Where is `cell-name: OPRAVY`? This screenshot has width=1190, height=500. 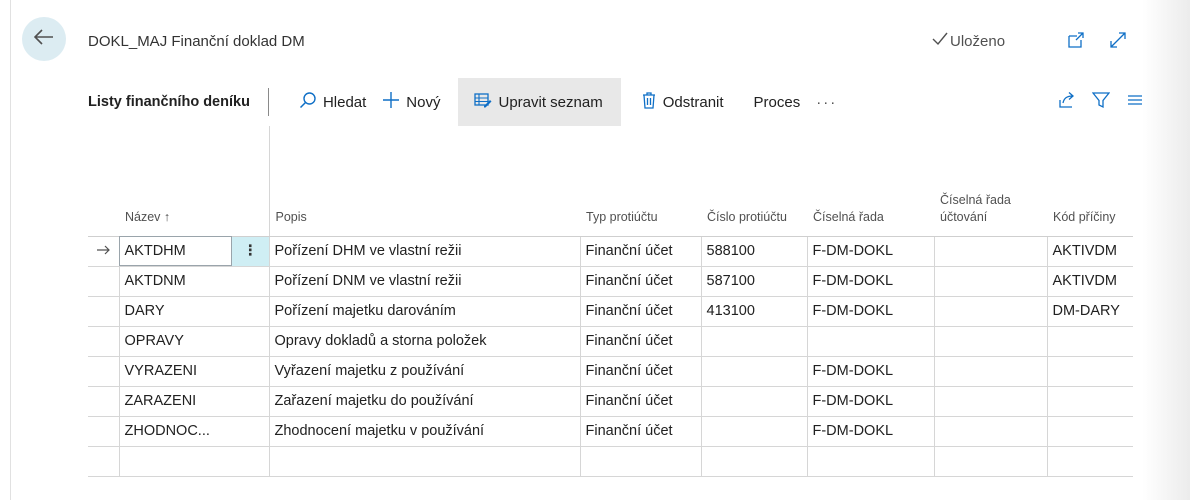 cell-name: OPRAVY is located at coordinates (175, 341).